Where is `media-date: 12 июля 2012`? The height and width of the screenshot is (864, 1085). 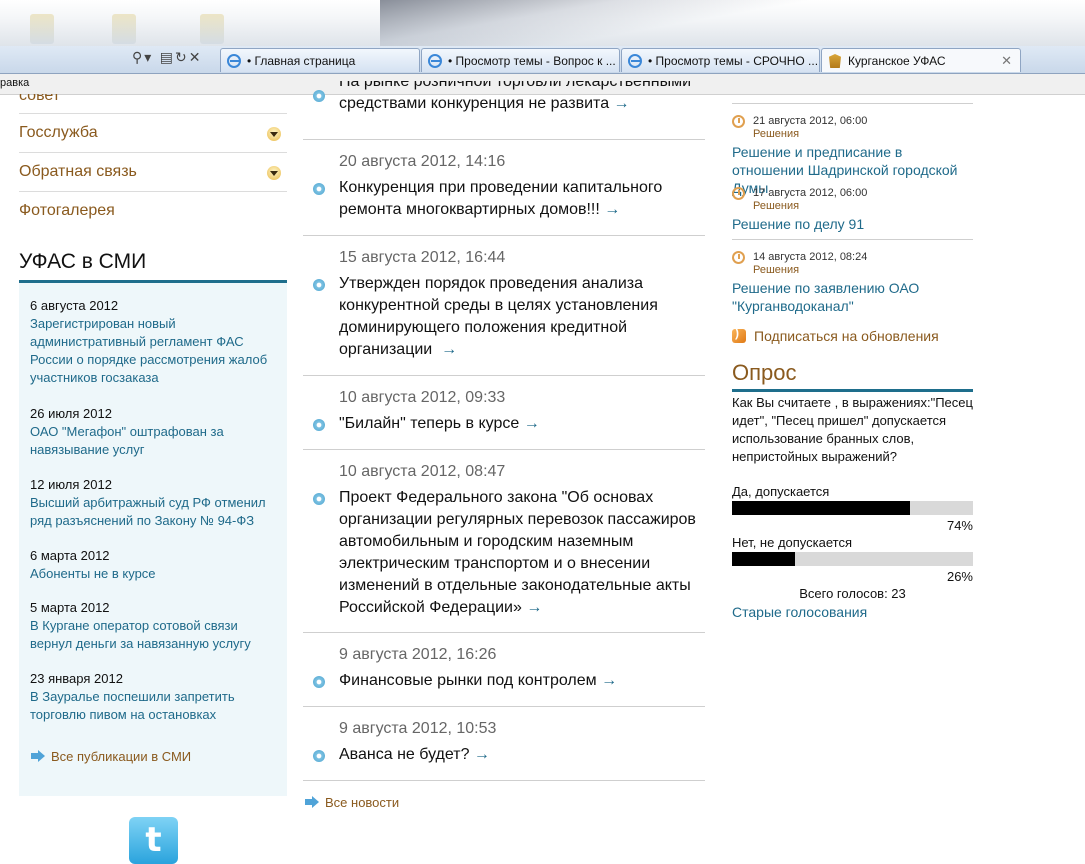
media-date: 12 июля 2012 is located at coordinates (71, 484).